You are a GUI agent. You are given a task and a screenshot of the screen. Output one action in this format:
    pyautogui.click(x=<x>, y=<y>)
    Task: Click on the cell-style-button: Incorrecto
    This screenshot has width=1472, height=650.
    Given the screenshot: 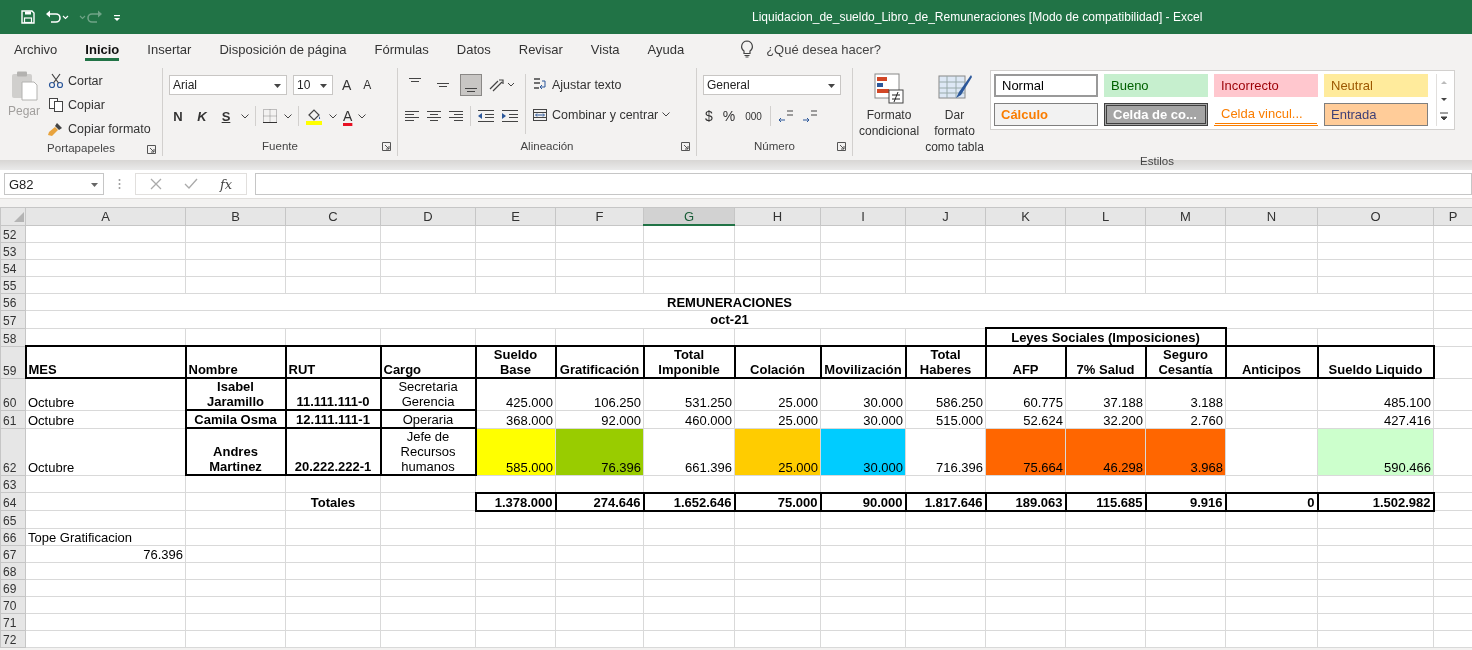 What is the action you would take?
    pyautogui.click(x=1266, y=85)
    